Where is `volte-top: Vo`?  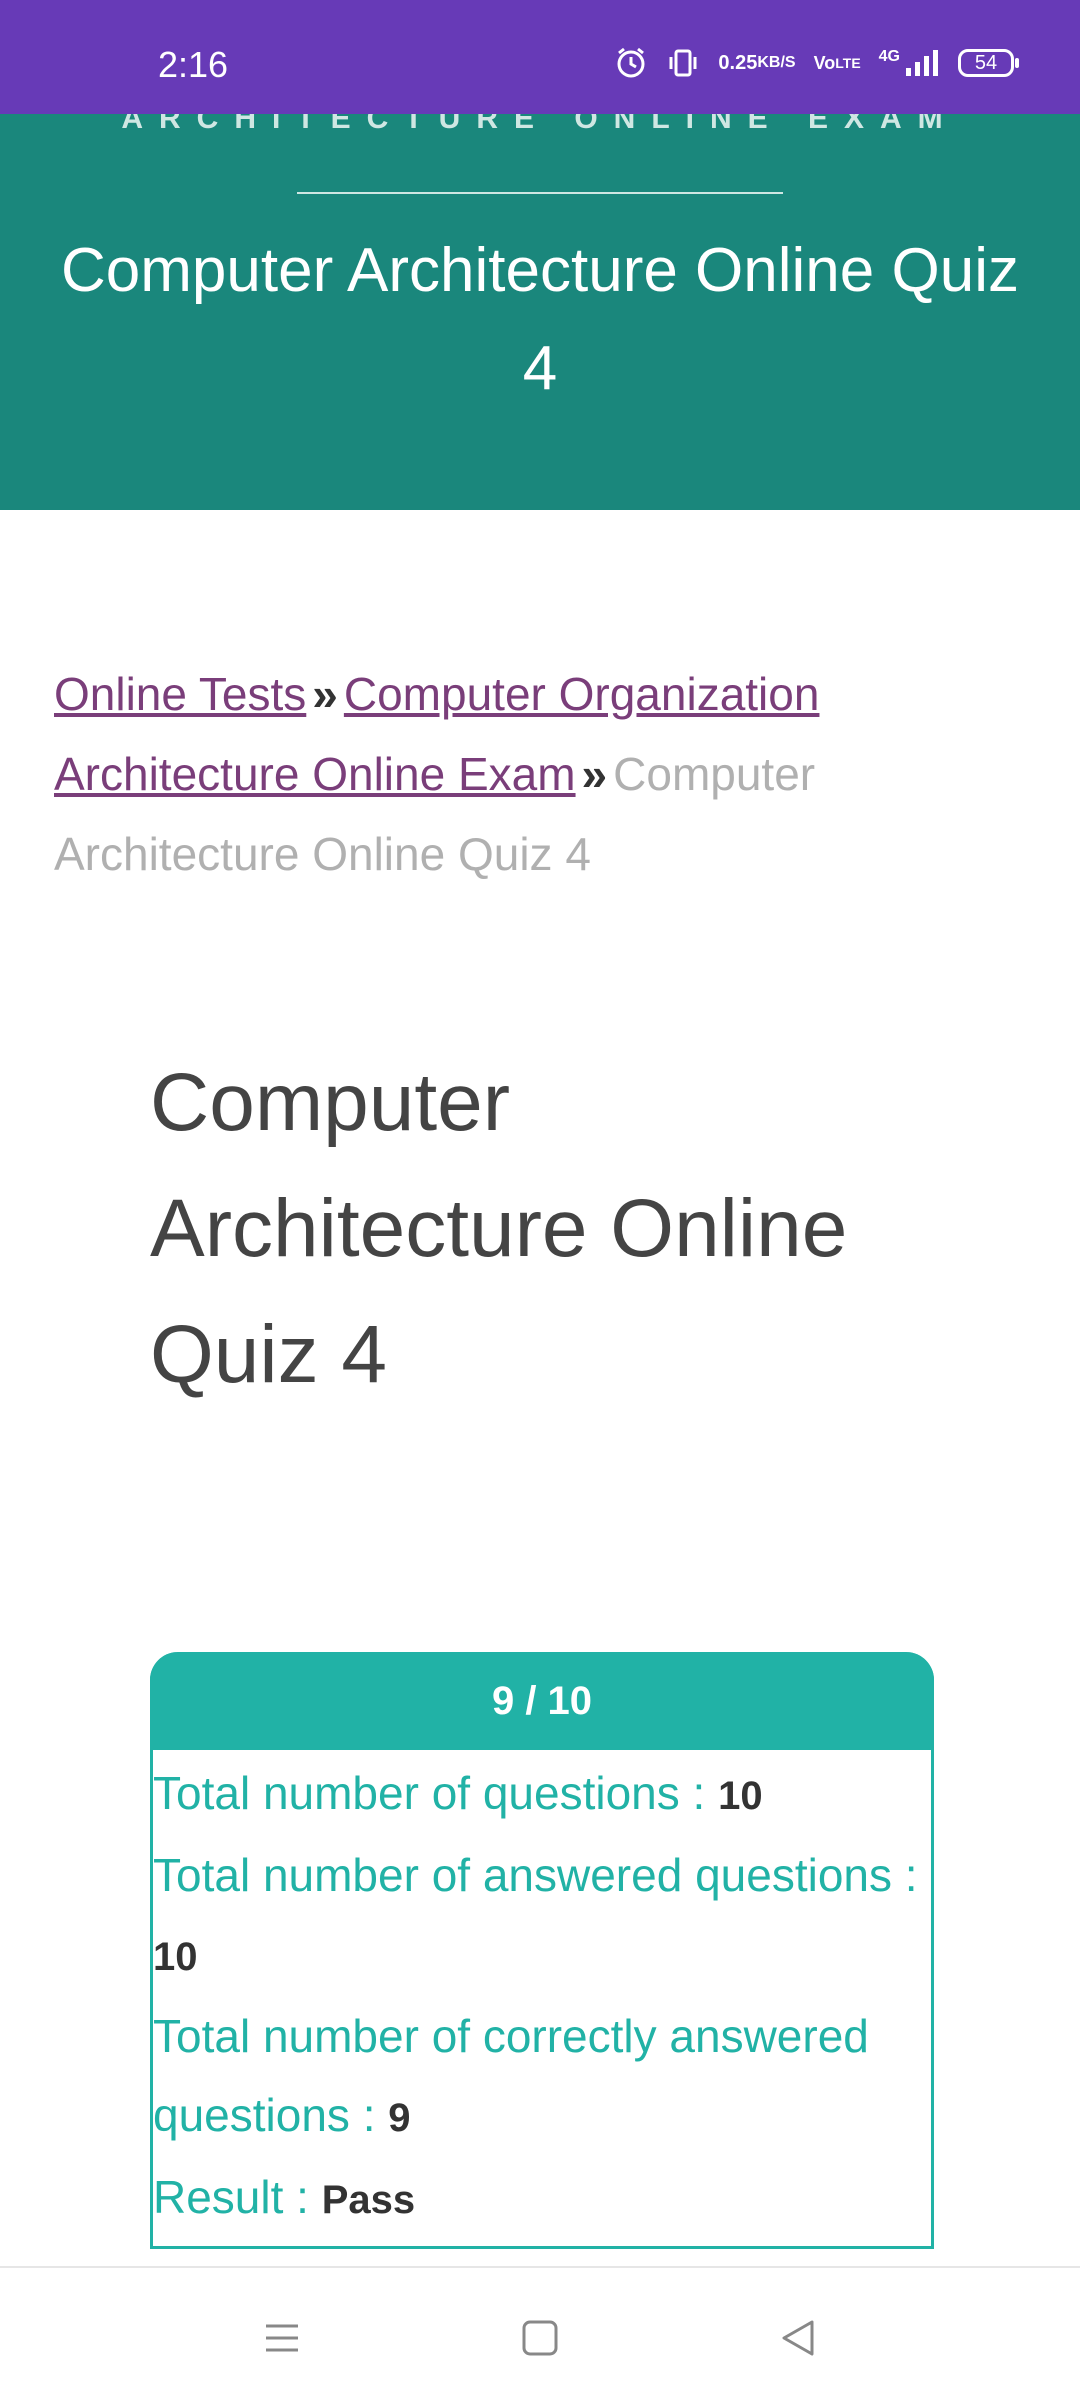 volte-top: Vo is located at coordinates (824, 63).